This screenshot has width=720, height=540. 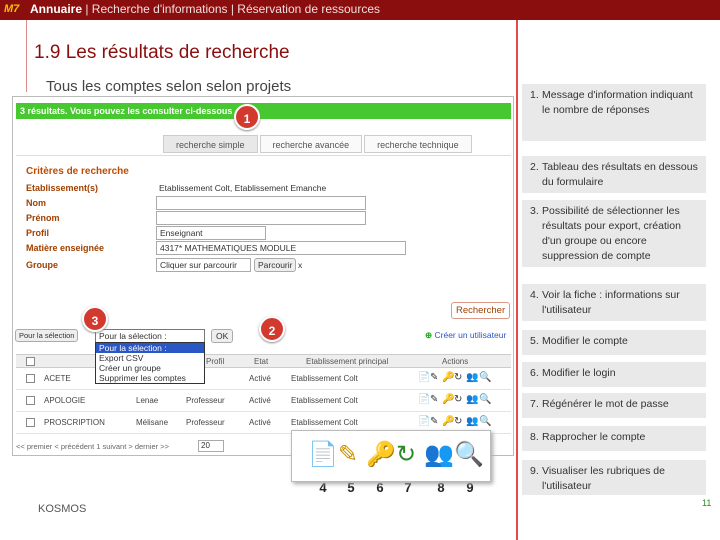 What do you see at coordinates (150, 358) in the screenshot?
I see `dropdown-option: Export CSV` at bounding box center [150, 358].